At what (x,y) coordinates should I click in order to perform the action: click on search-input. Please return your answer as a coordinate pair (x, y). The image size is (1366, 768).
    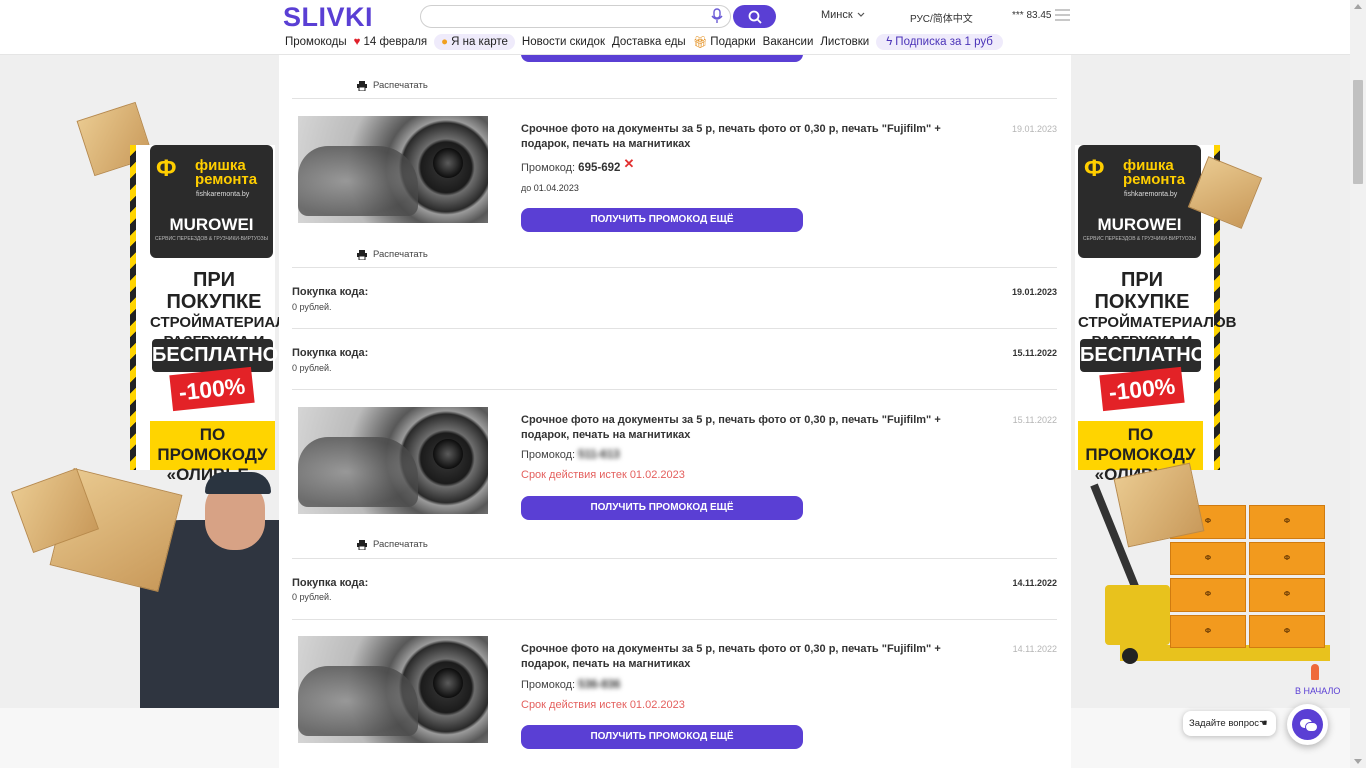
    Looking at the image, I should click on (575, 16).